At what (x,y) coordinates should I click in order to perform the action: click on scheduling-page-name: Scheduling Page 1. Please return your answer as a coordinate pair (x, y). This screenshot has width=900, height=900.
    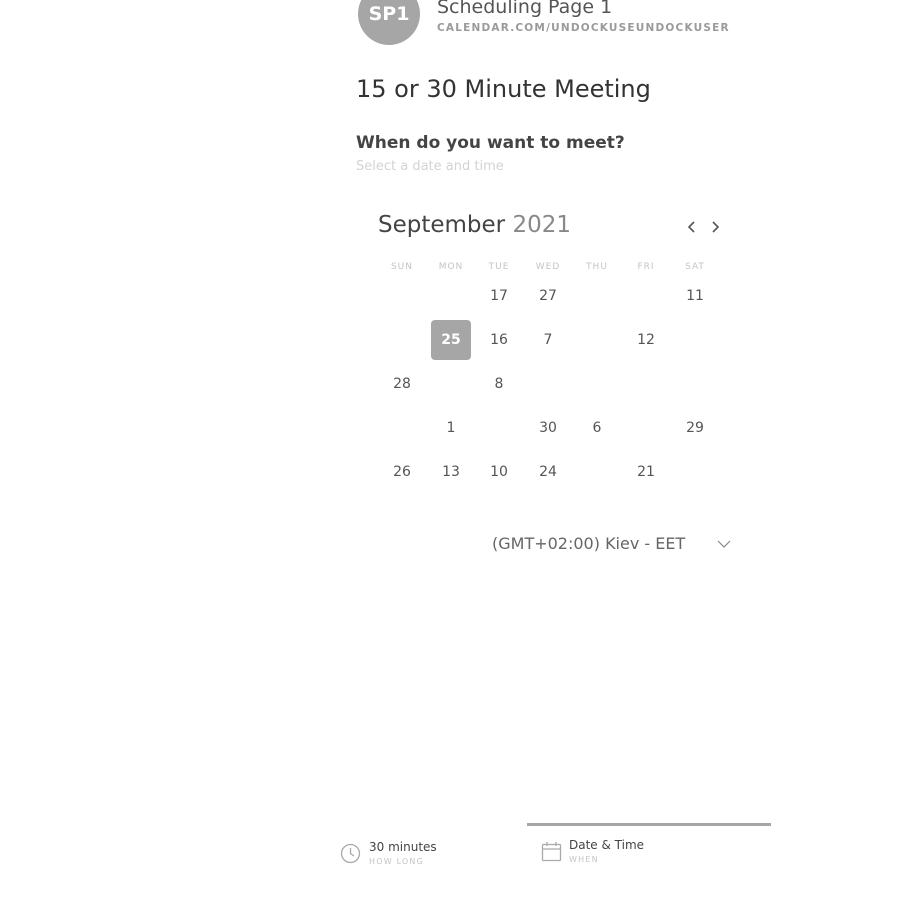
    Looking at the image, I should click on (525, 9).